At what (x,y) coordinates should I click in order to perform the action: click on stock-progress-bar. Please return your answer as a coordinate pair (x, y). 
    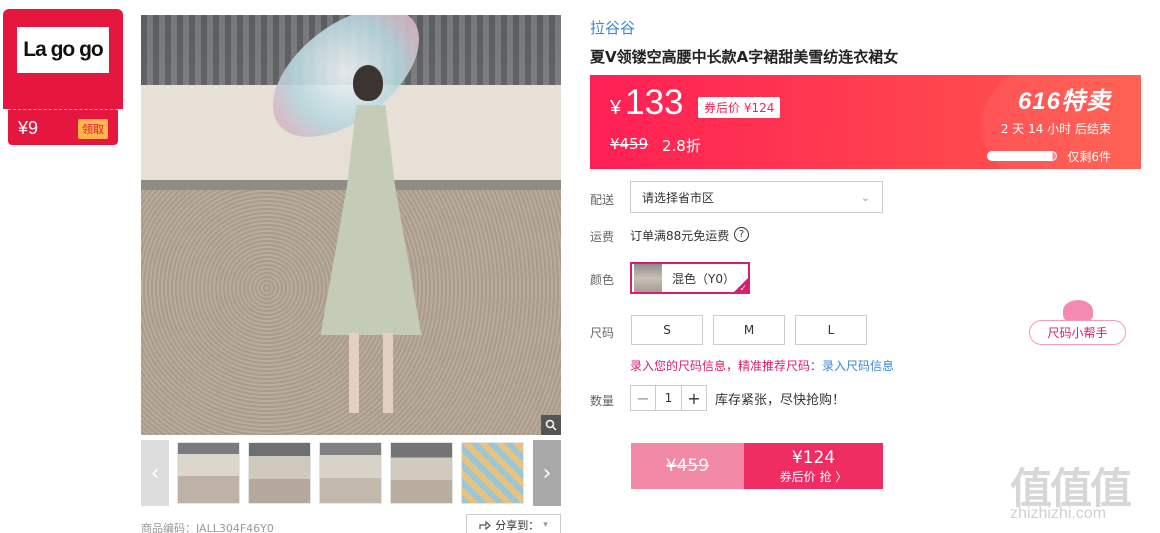
    Looking at the image, I should click on (1022, 156).